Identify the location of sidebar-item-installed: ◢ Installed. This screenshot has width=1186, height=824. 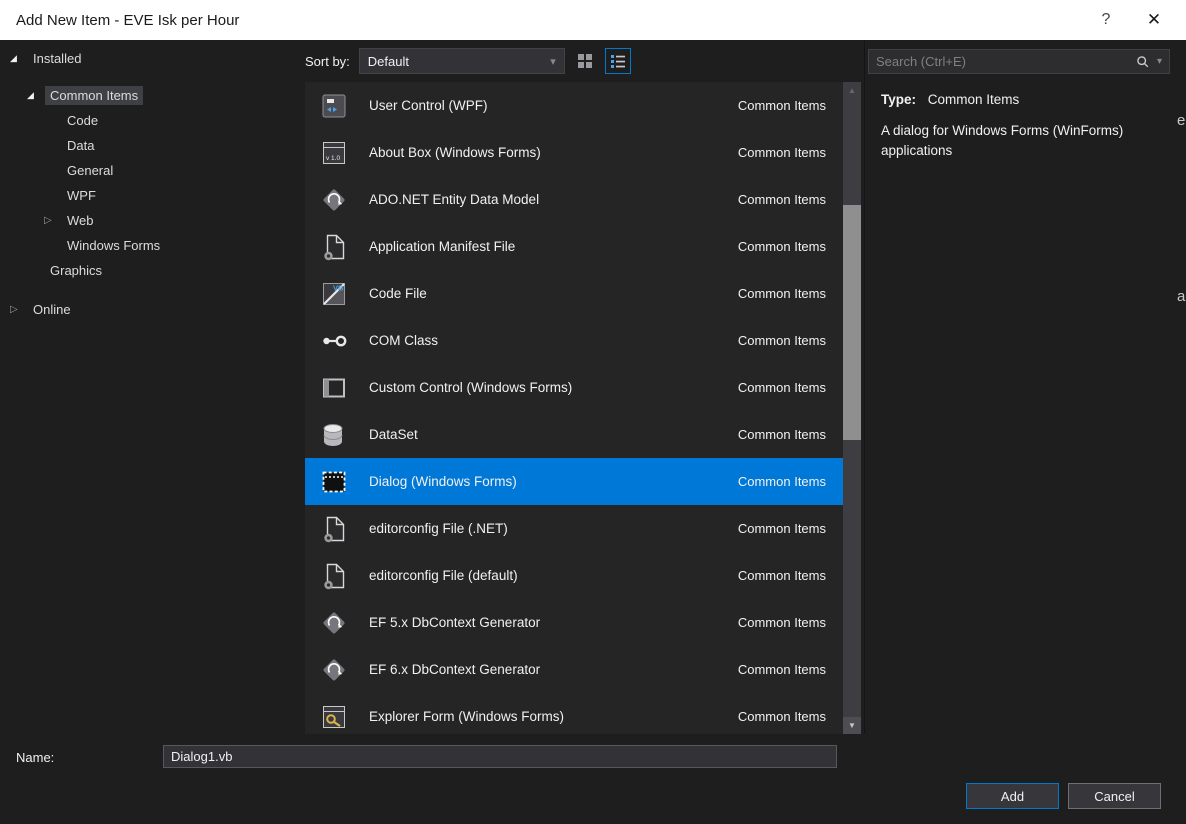
(150, 58).